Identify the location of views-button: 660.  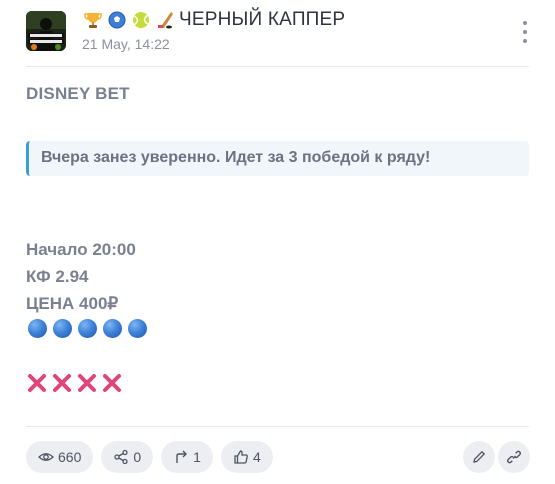
(60, 457).